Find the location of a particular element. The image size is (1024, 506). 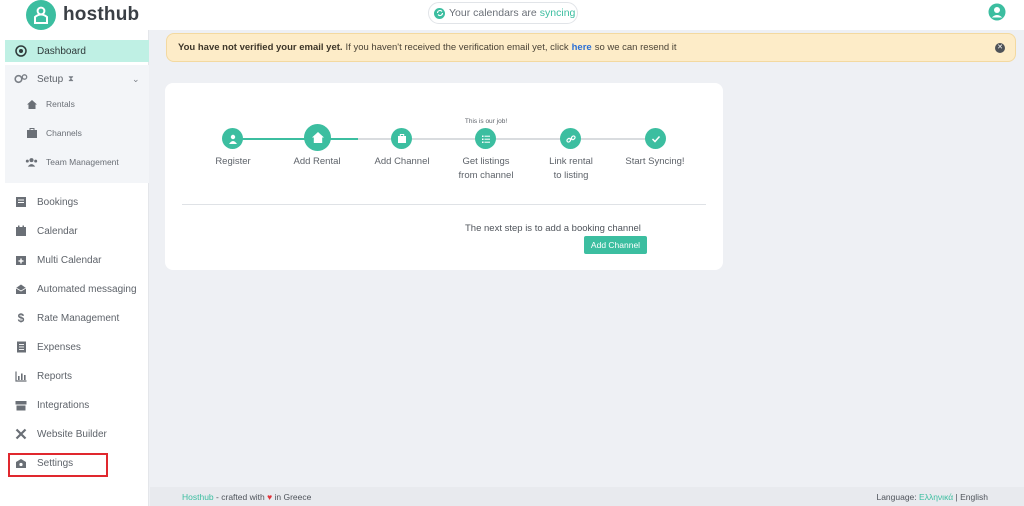

sidebar-item-setup: Setup ⧗ ⌄ is located at coordinates (77, 79).